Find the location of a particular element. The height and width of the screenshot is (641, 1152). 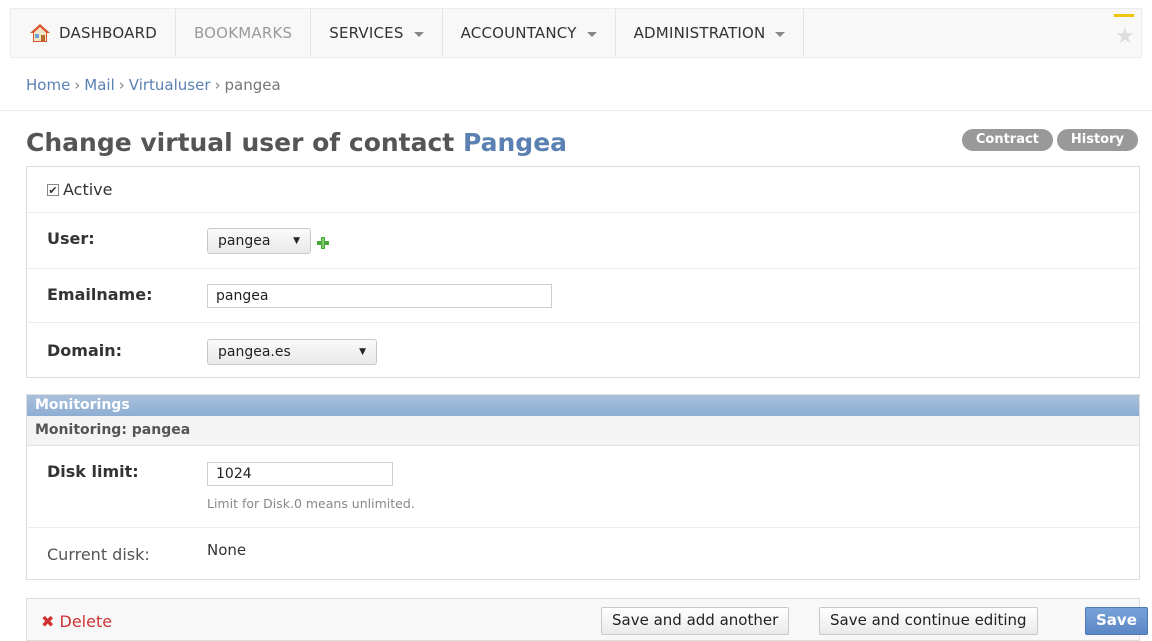

page-title-accent: Pangea is located at coordinates (515, 142).